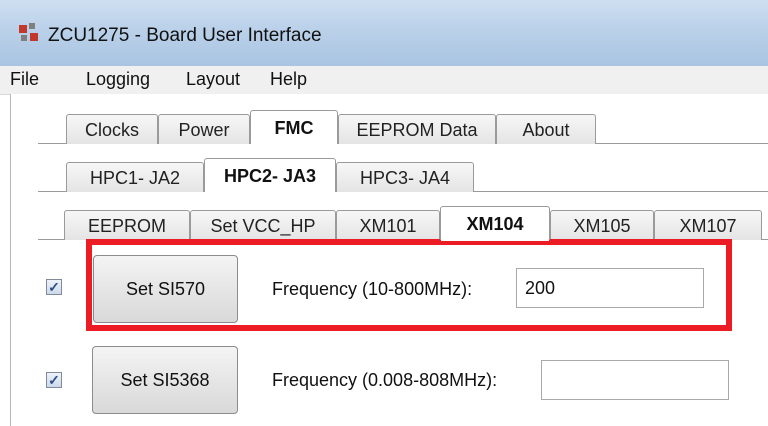 Image resolution: width=768 pixels, height=426 pixels. I want to click on si5368-frequency-input, so click(635, 380).